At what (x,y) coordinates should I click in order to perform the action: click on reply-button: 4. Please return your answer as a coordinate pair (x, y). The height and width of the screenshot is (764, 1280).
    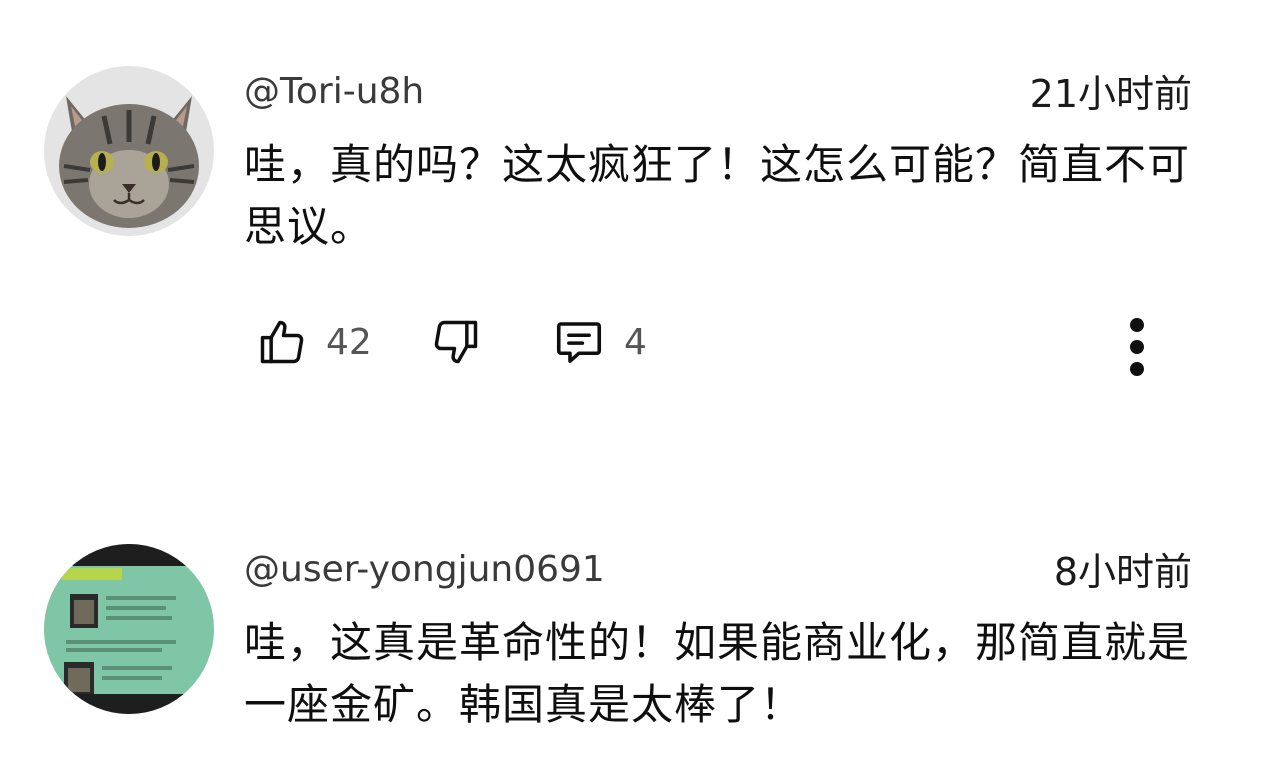
    Looking at the image, I should click on (599, 342).